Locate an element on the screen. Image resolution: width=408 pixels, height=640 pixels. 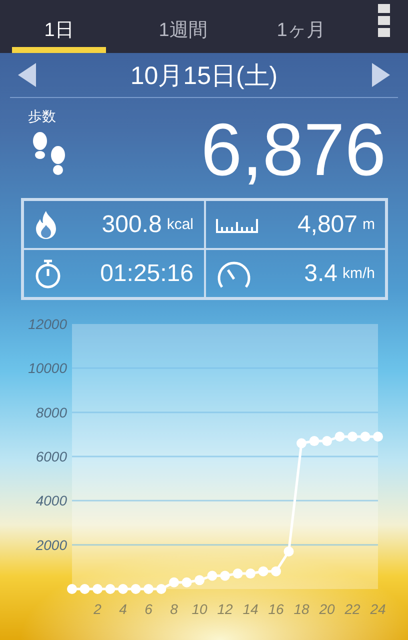
y-axis-label: 2000 is located at coordinates (51, 544).